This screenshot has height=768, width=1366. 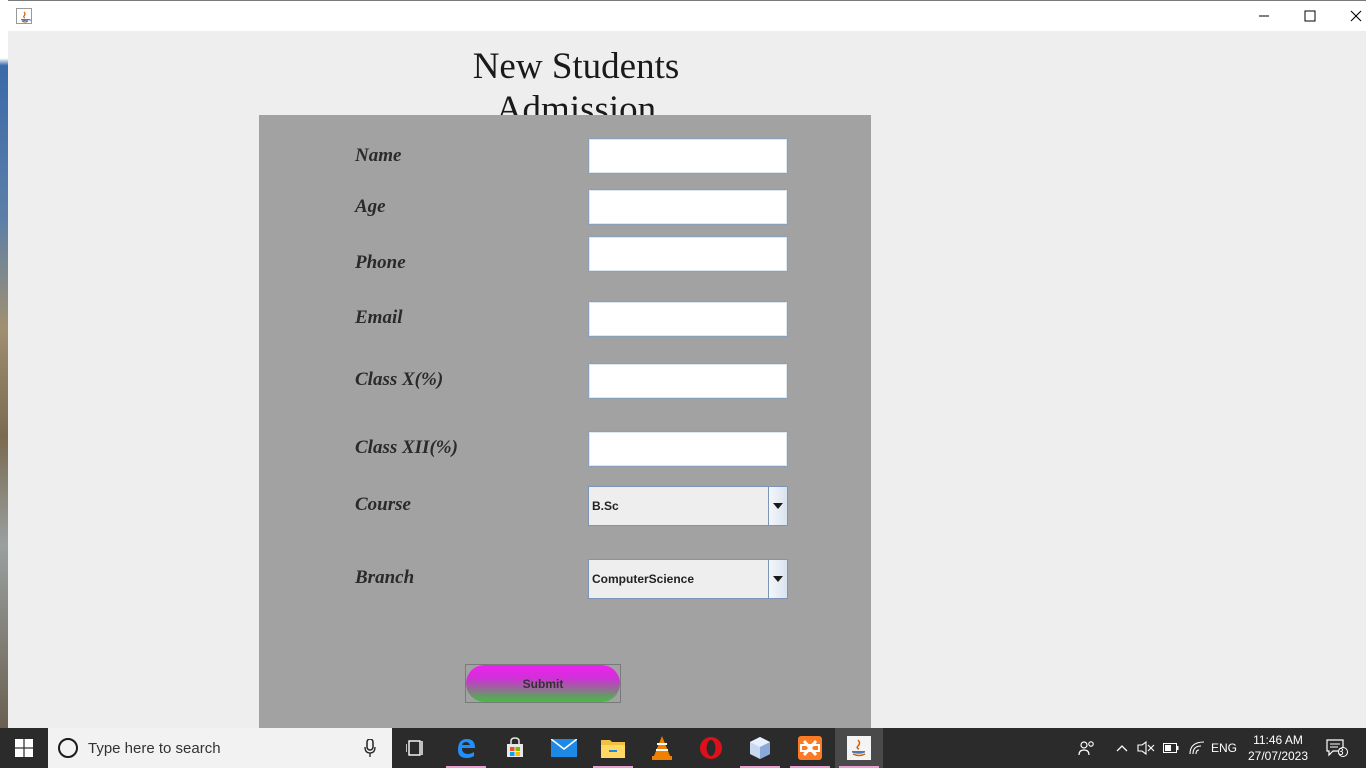 I want to click on class-x-label: Class X(%), so click(x=399, y=379).